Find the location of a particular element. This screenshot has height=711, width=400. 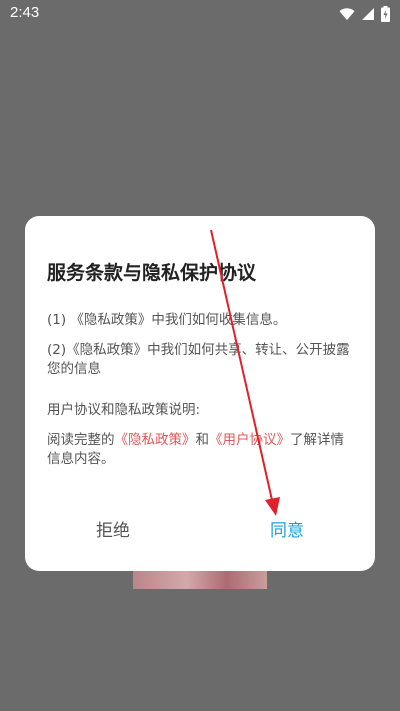

user-agreement-link: 《用户协议》 is located at coordinates (249, 440).